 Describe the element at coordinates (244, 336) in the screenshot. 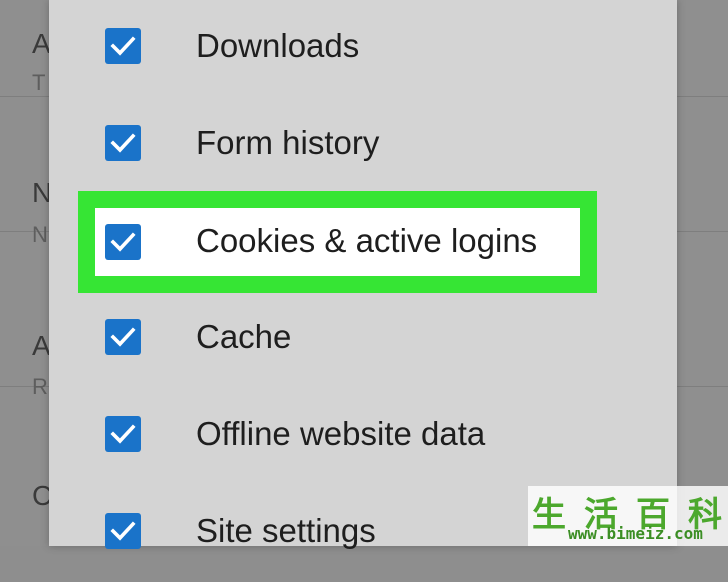

I see `option-label: Cache` at that location.